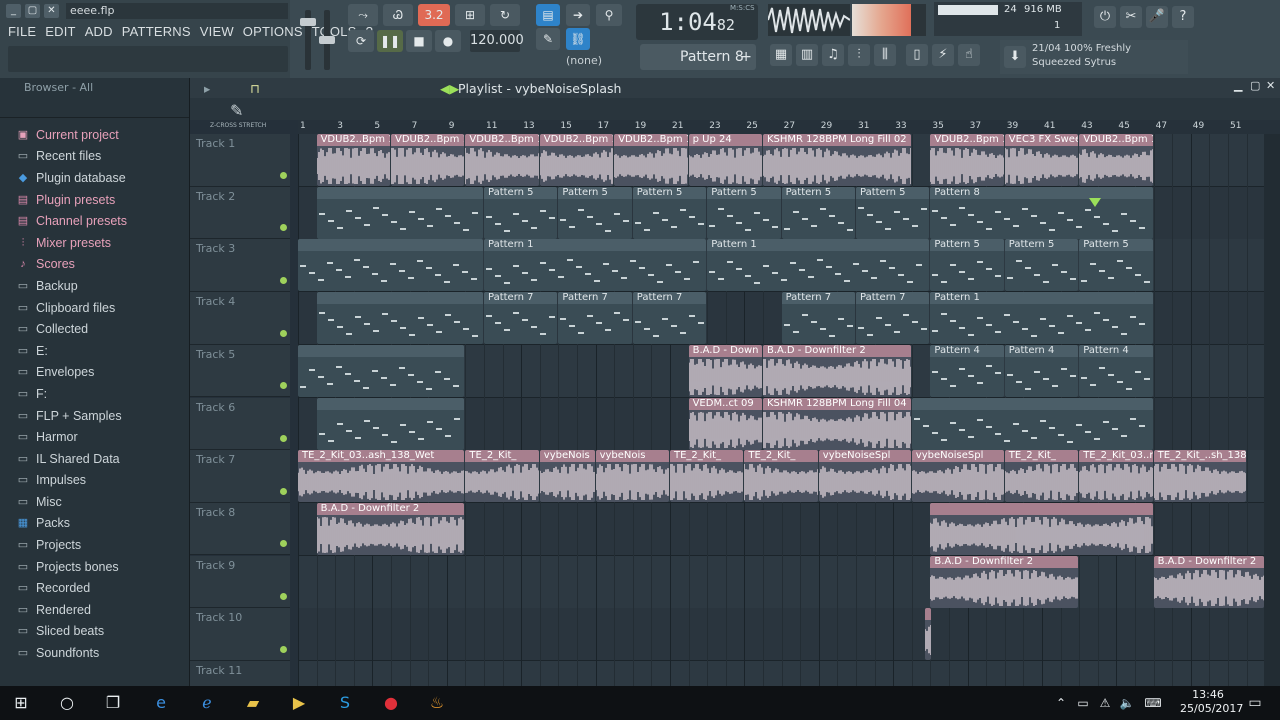 This screenshot has width=1280, height=720. What do you see at coordinates (390, 41) in the screenshot?
I see `play-pause-button: ❚❚` at bounding box center [390, 41].